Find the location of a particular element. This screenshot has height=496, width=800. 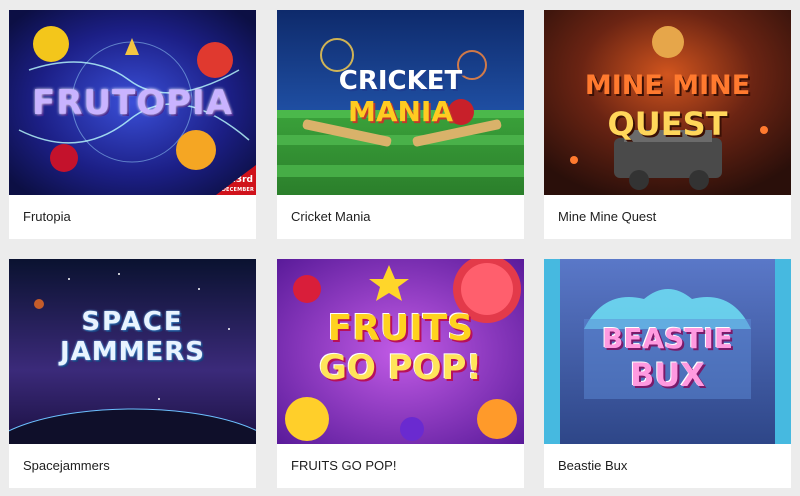

cricket-mania-artwork is located at coordinates (400, 102).